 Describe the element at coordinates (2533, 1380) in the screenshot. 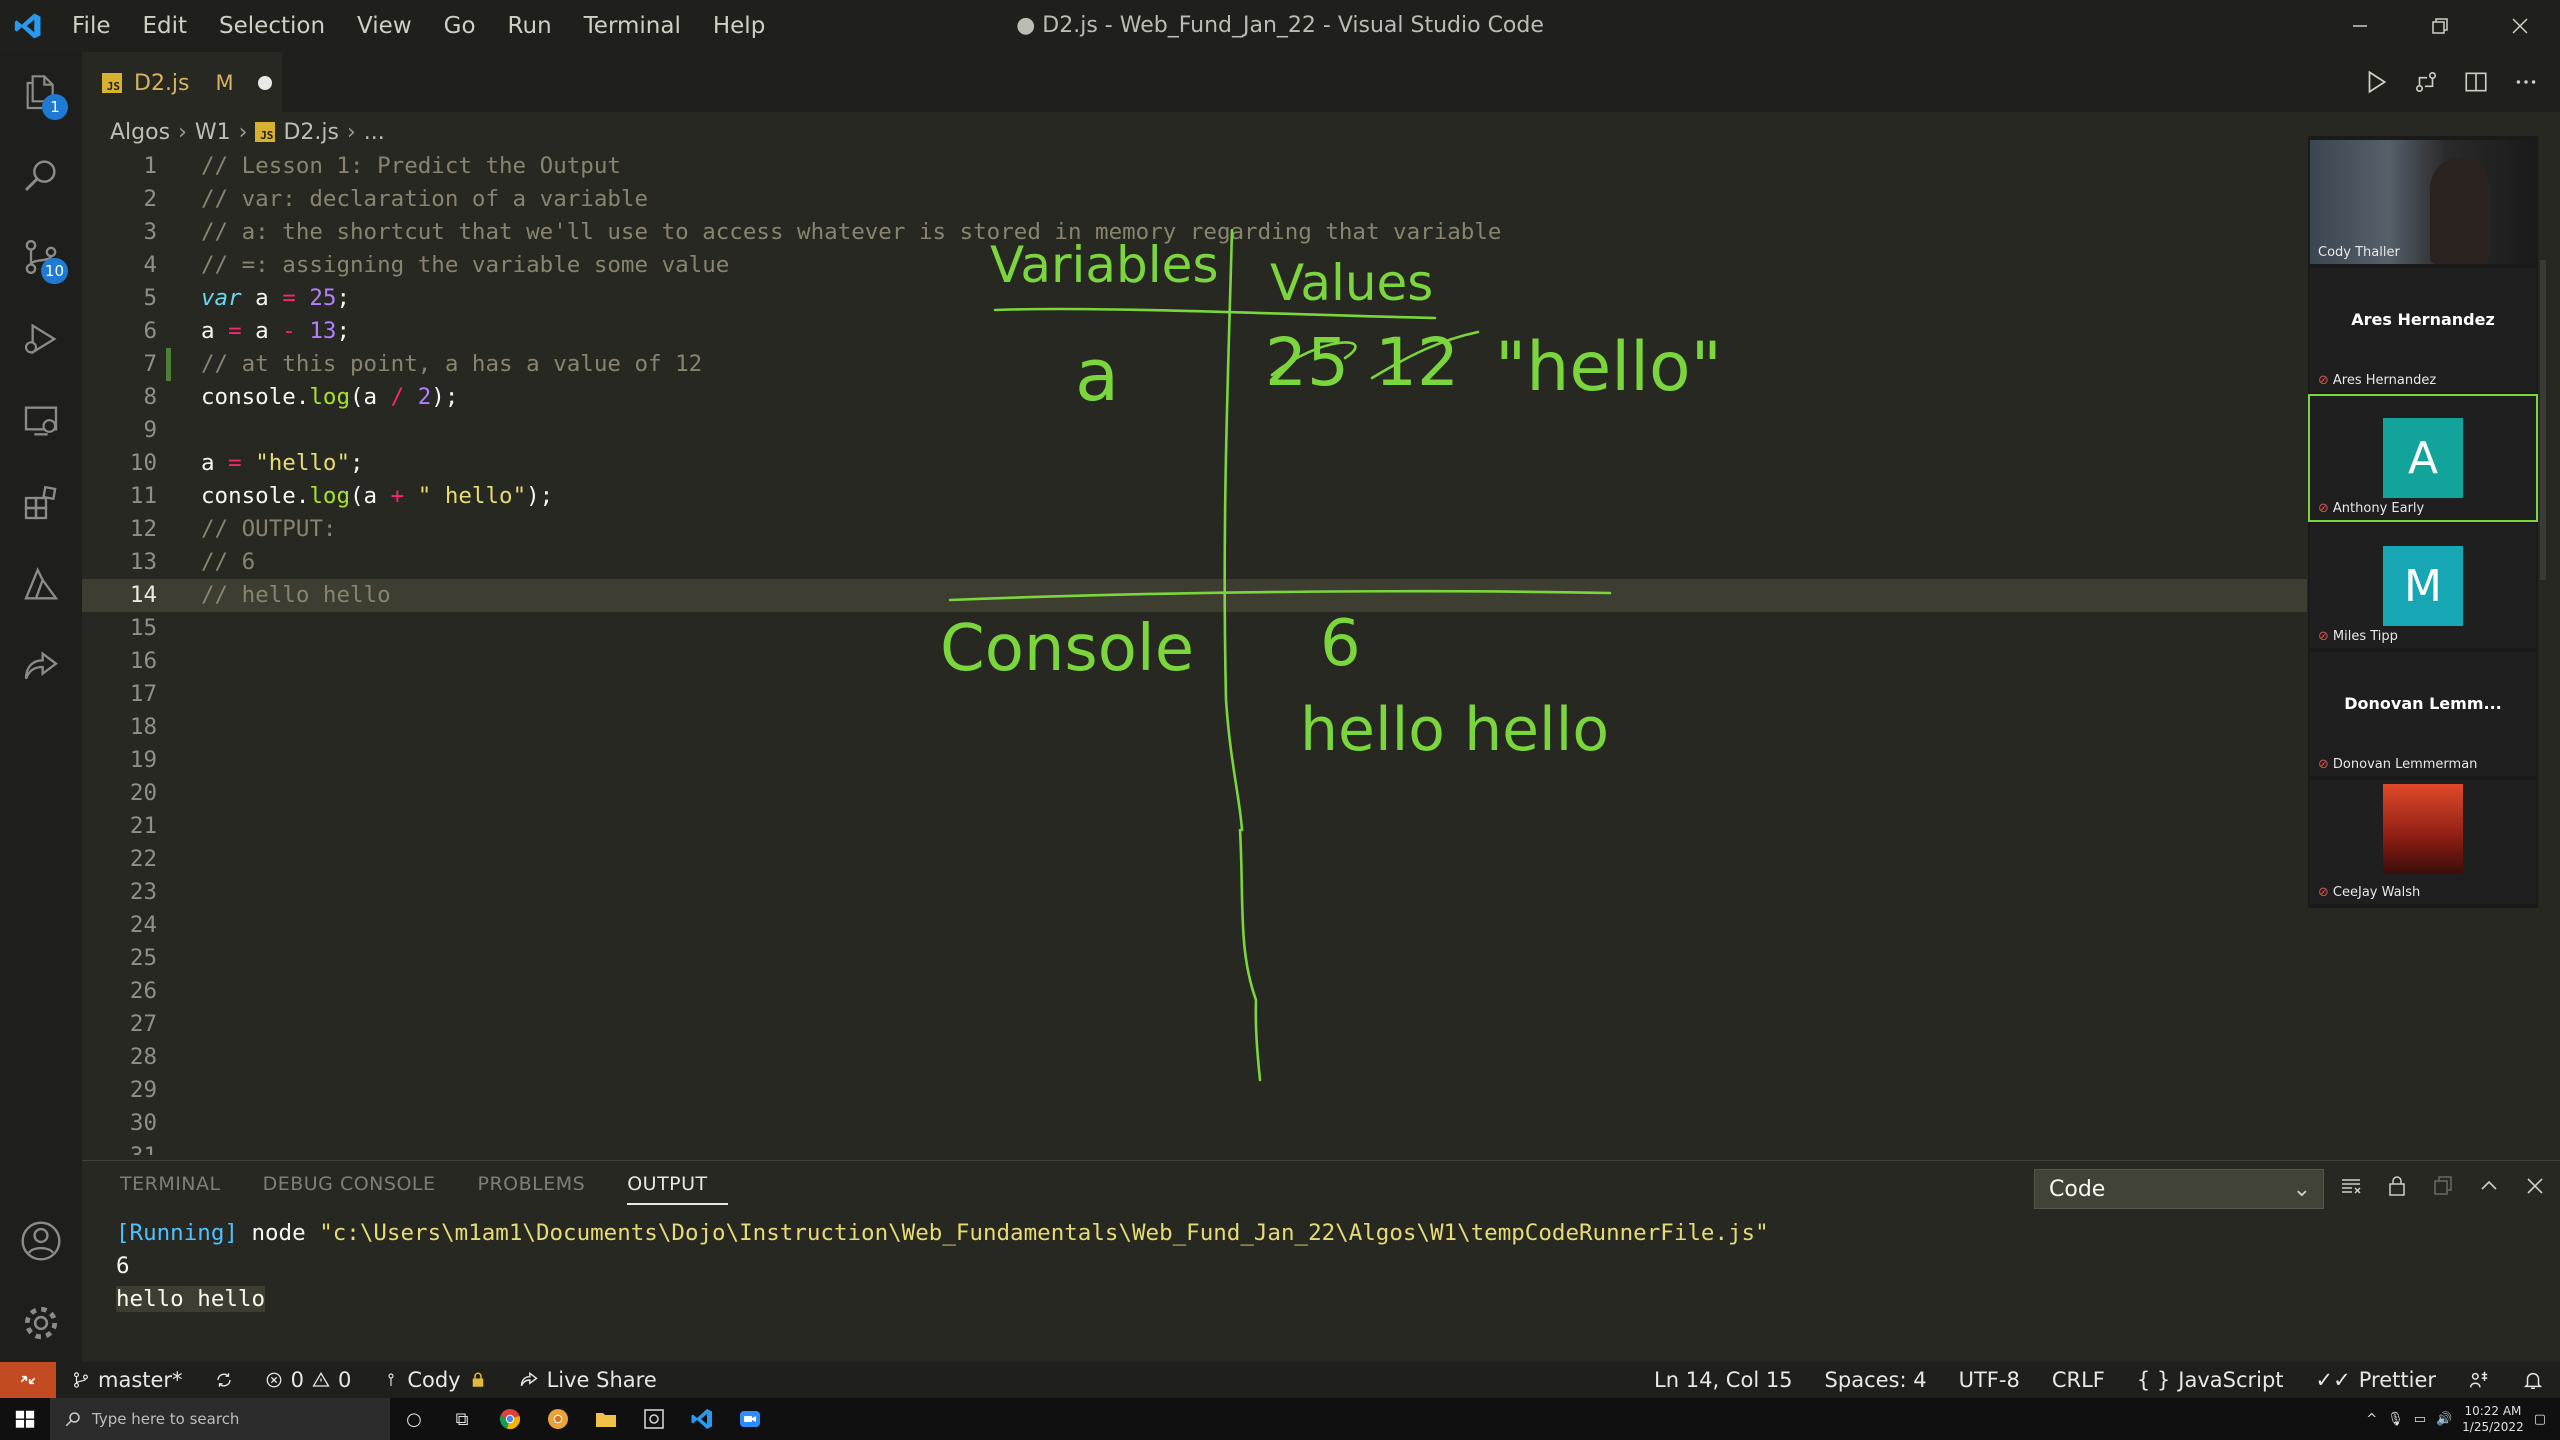

I see `notifications-button` at that location.